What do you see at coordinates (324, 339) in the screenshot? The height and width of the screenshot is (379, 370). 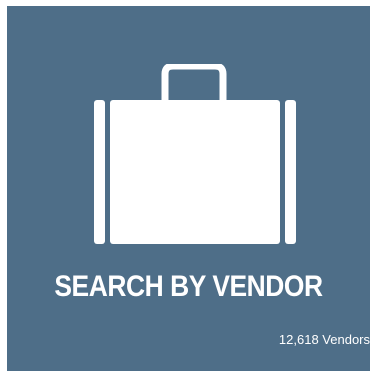 I see `vendor-count: 12,618 Vendors` at bounding box center [324, 339].